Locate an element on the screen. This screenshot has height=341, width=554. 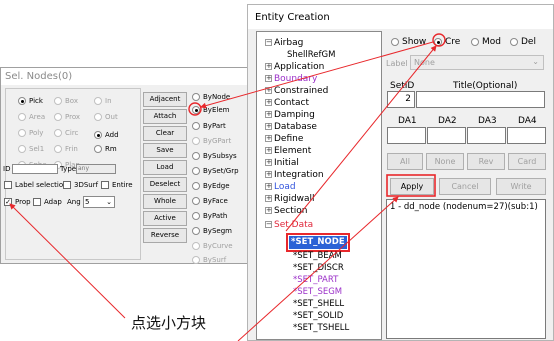
highlight-apply-box is located at coordinates (411, 185).